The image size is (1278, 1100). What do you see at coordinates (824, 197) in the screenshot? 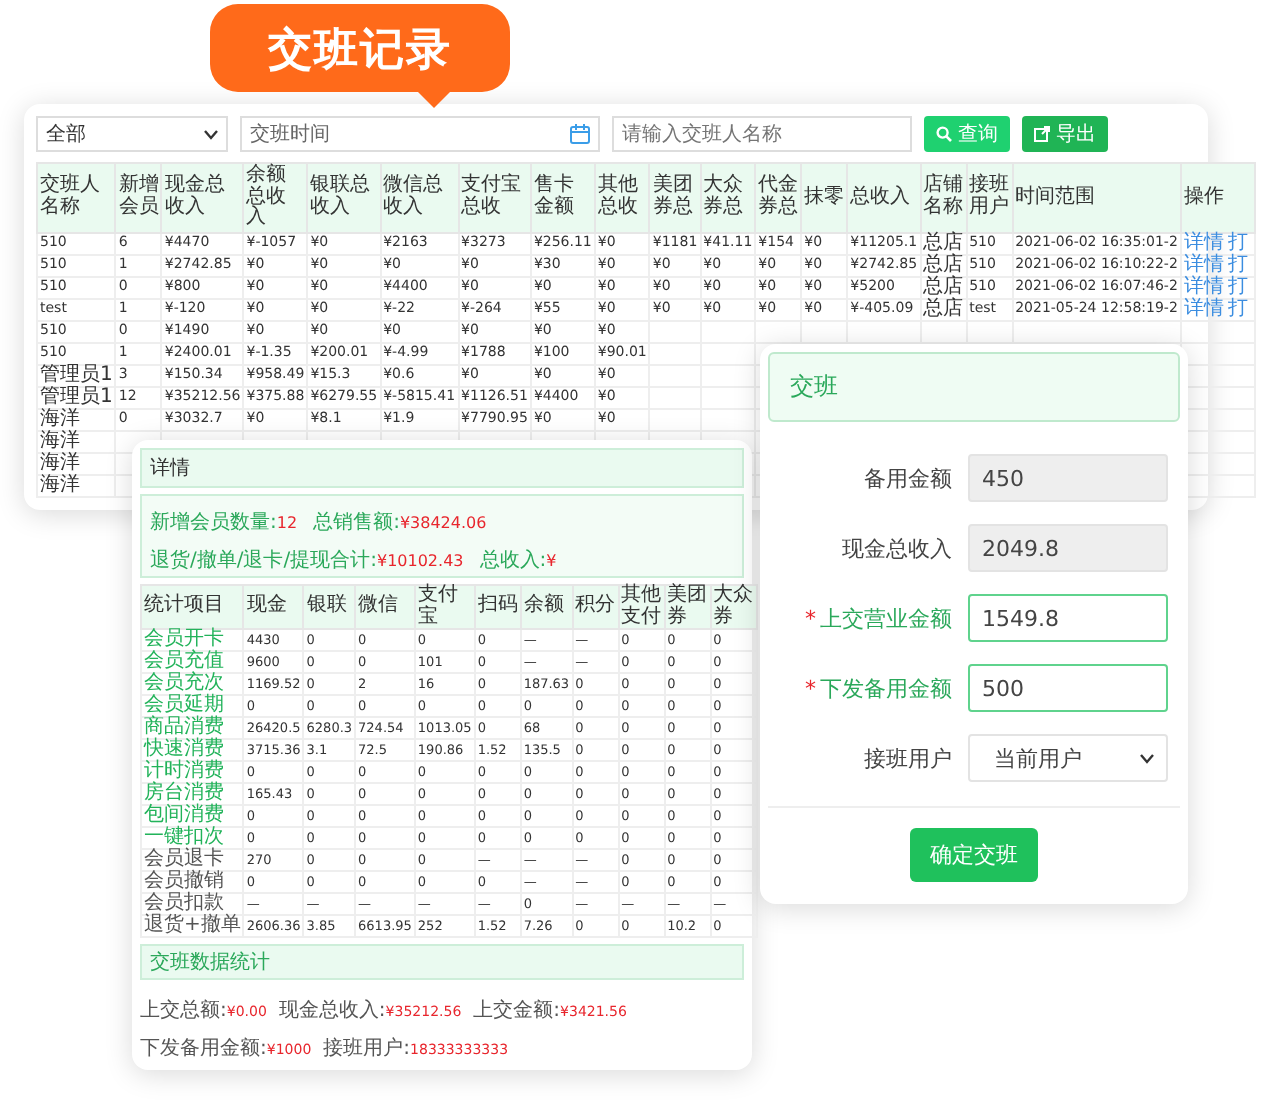
I see `column-header: 抹零` at bounding box center [824, 197].